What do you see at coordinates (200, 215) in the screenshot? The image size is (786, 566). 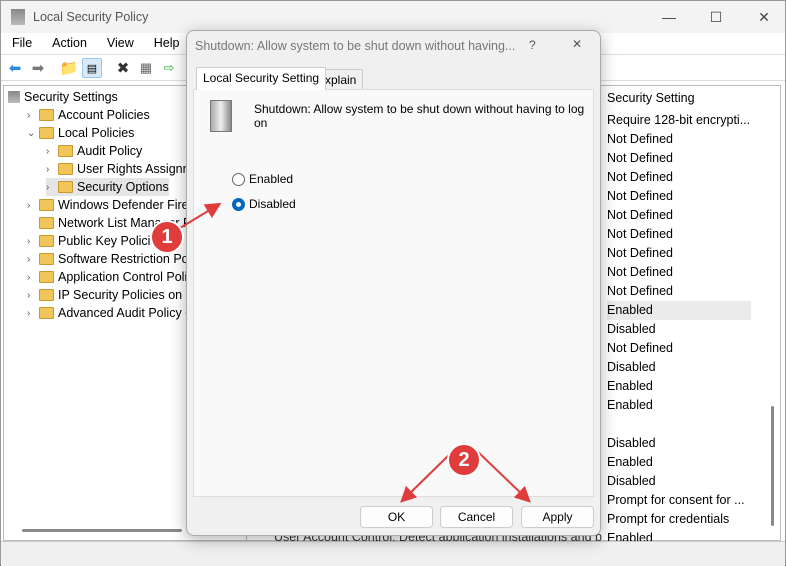 I see `arrow-to-disabled` at bounding box center [200, 215].